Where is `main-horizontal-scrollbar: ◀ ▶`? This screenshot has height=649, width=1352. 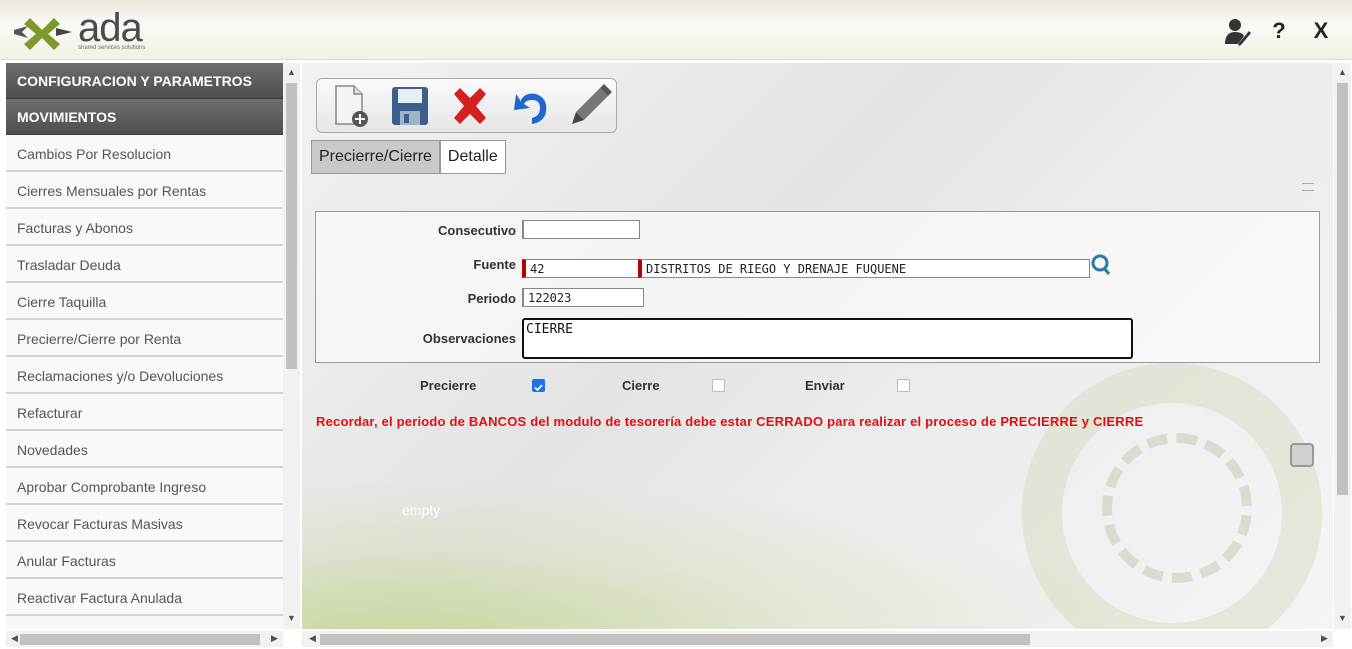 main-horizontal-scrollbar: ◀ ▶ is located at coordinates (817, 639).